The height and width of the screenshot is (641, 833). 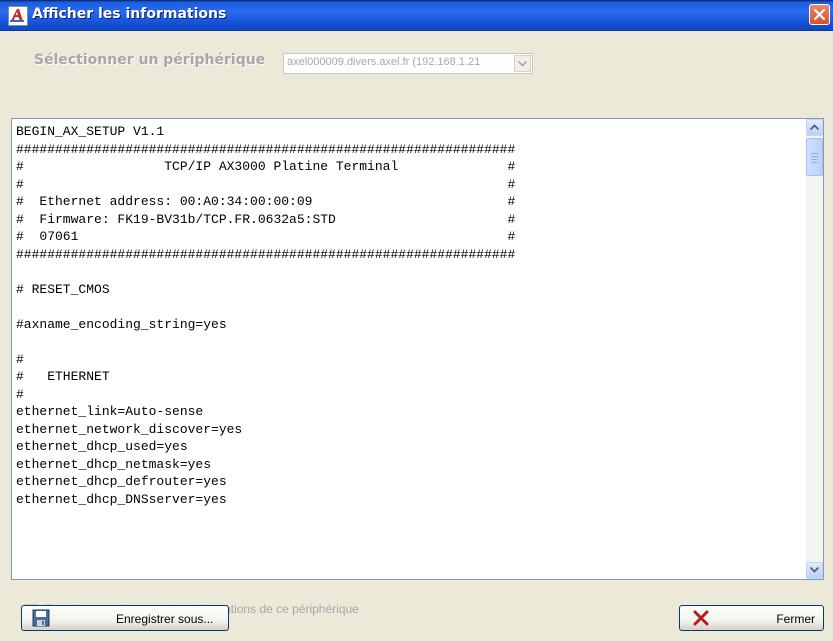 What do you see at coordinates (41, 619) in the screenshot?
I see `floppy-disk-icon` at bounding box center [41, 619].